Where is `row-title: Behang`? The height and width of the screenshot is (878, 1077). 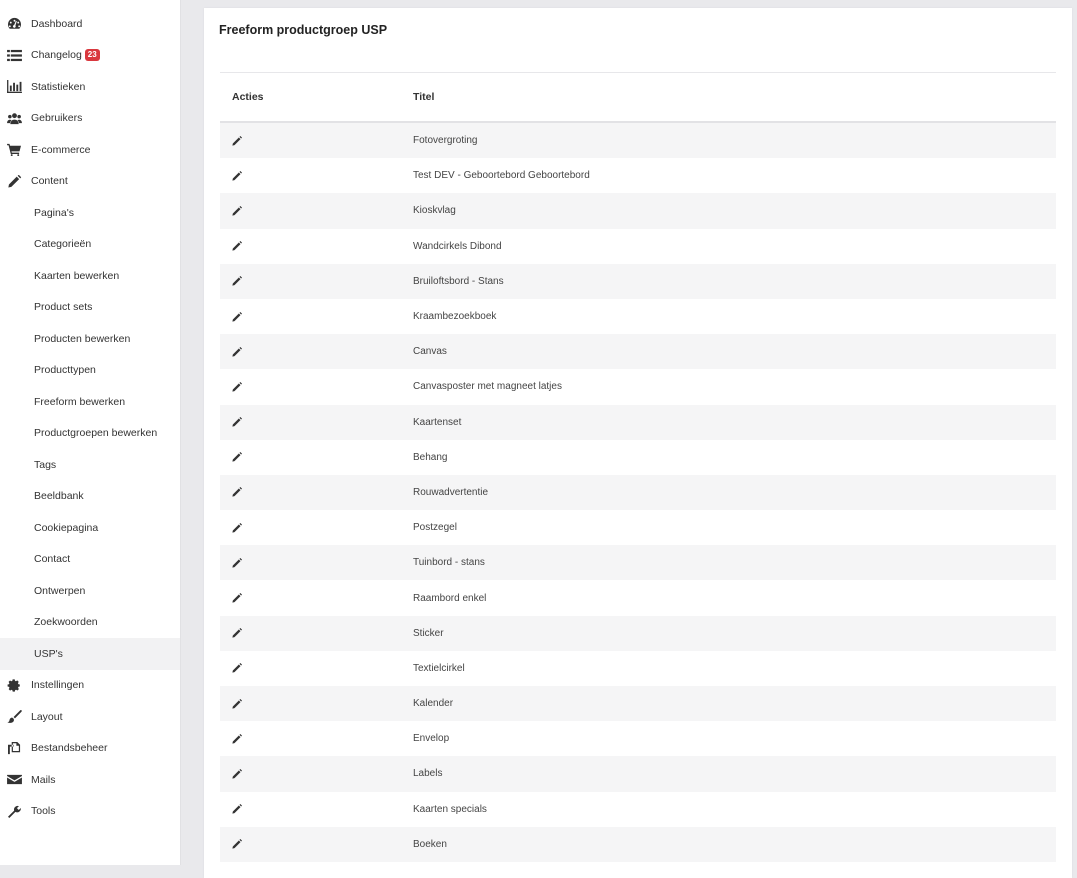 row-title: Behang is located at coordinates (430, 457).